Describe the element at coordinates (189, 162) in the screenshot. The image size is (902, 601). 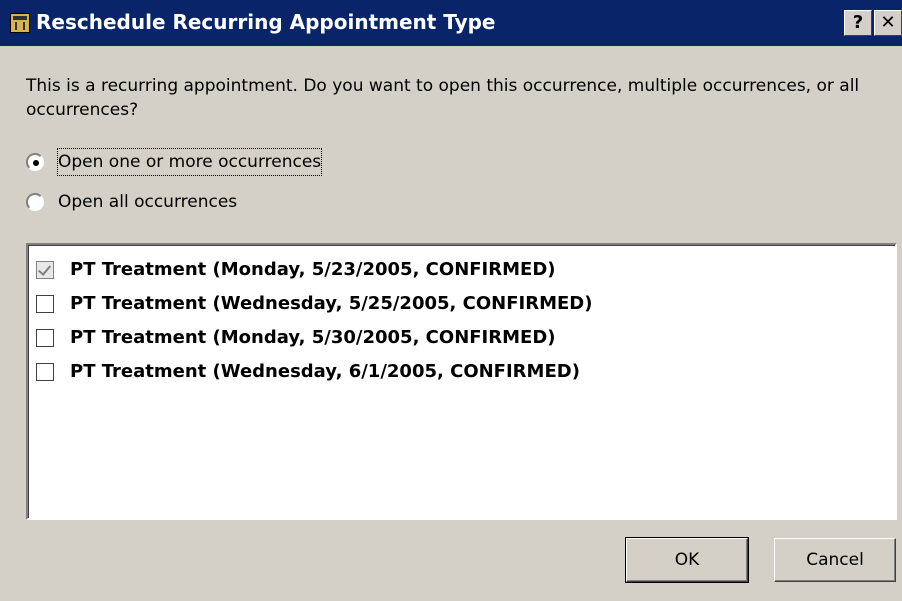
I see `radio-label-one-or-more: Open one or more occurrences` at that location.